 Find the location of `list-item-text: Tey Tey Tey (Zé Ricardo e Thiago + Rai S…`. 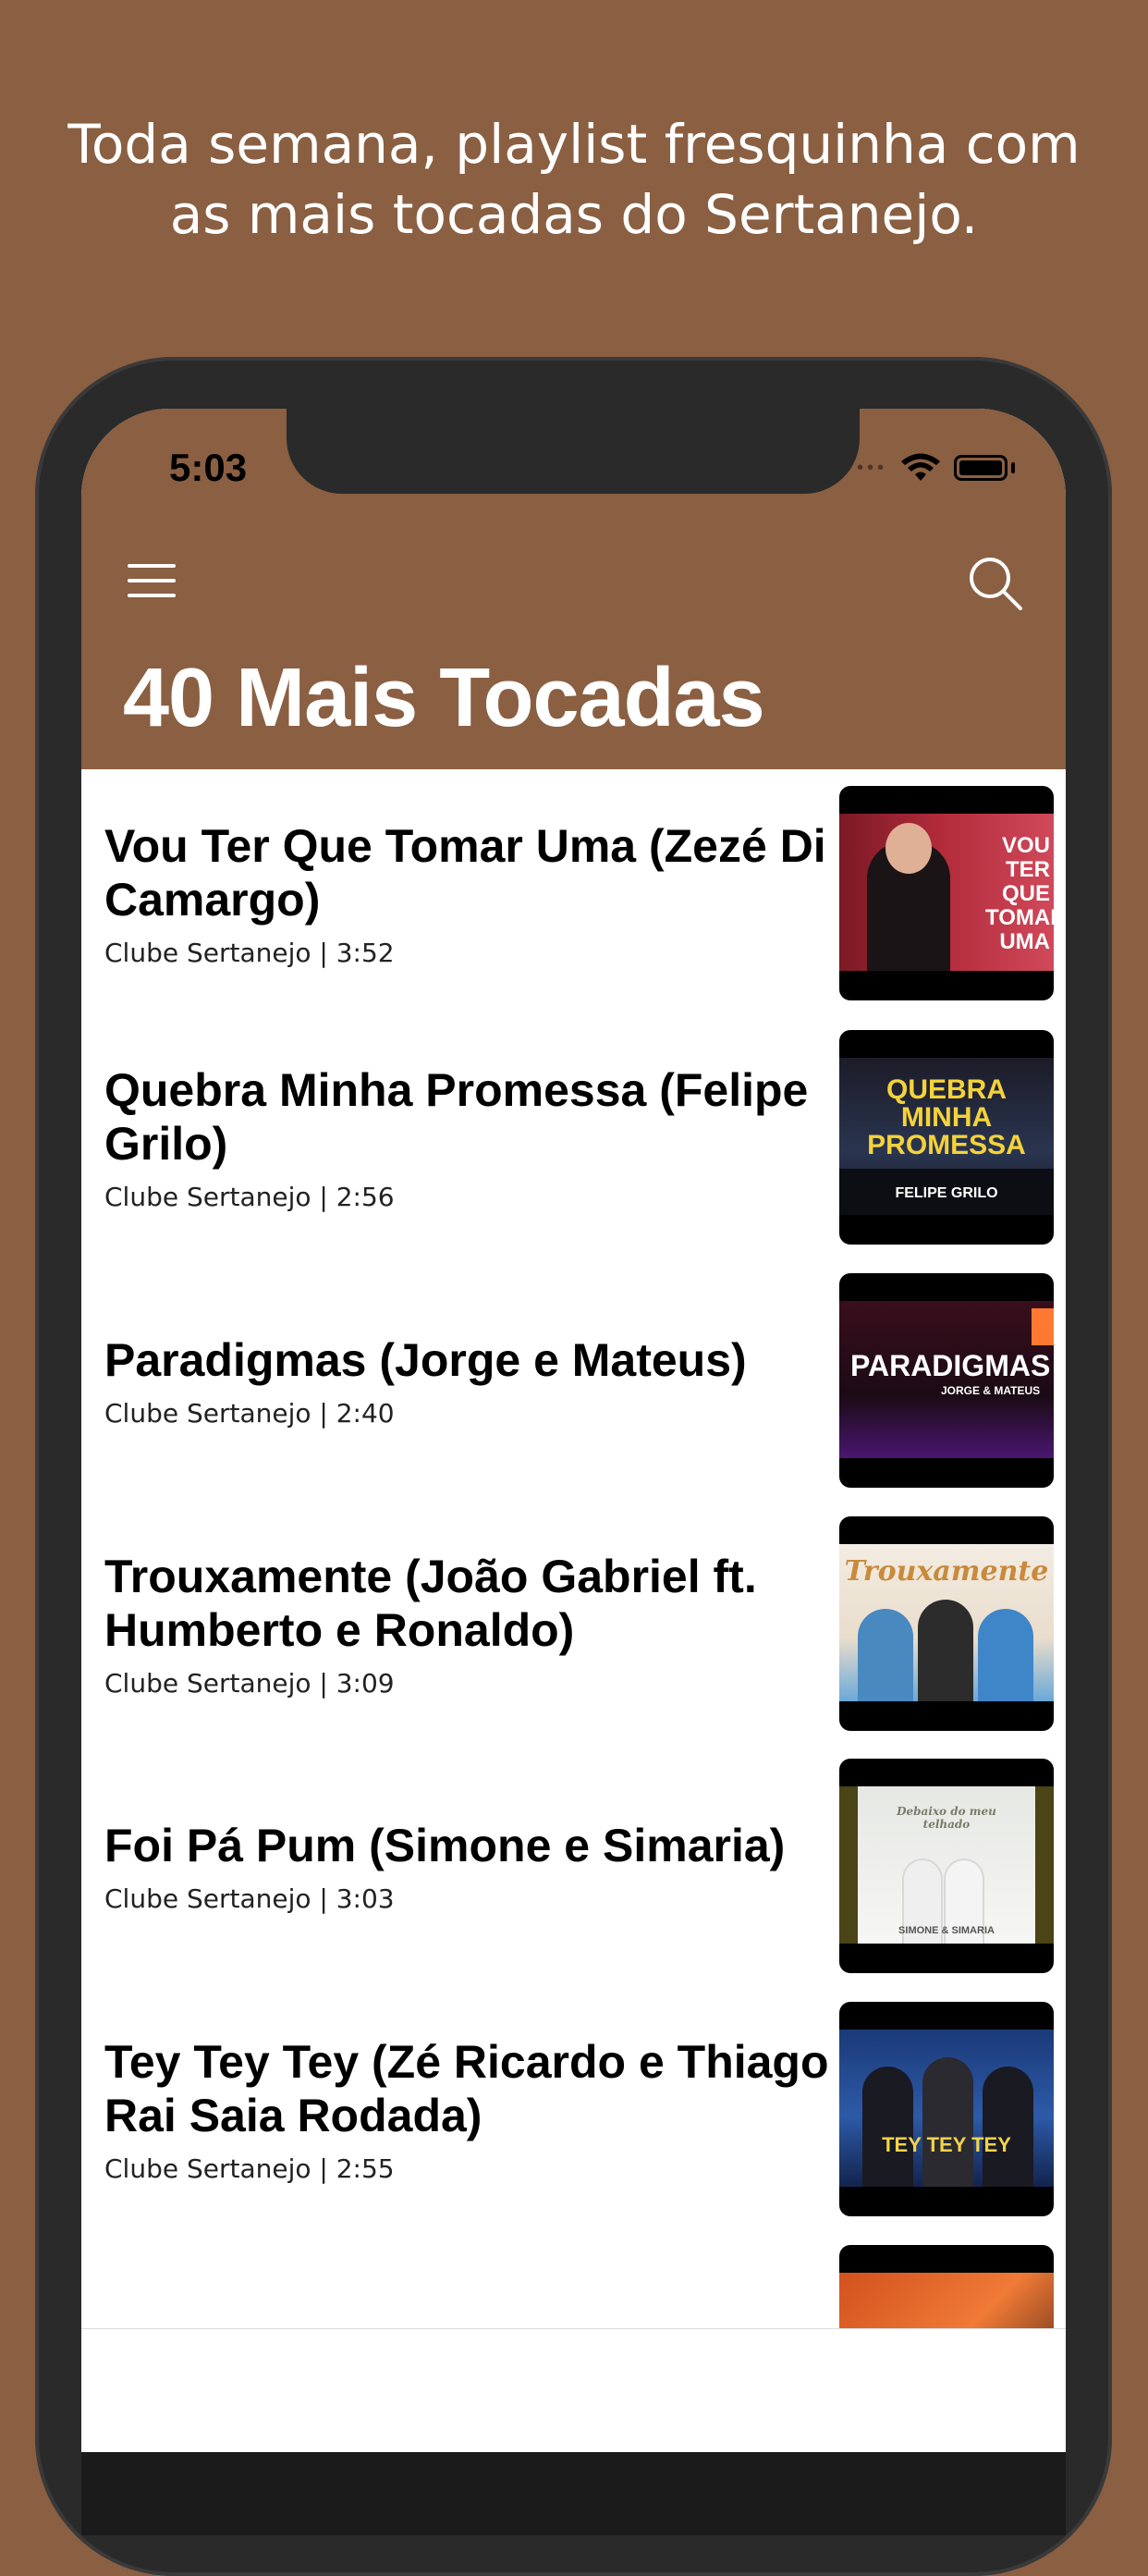

list-item-text: Tey Tey Tey (Zé Ricardo e Thiago + Rai S… is located at coordinates (502, 2109).